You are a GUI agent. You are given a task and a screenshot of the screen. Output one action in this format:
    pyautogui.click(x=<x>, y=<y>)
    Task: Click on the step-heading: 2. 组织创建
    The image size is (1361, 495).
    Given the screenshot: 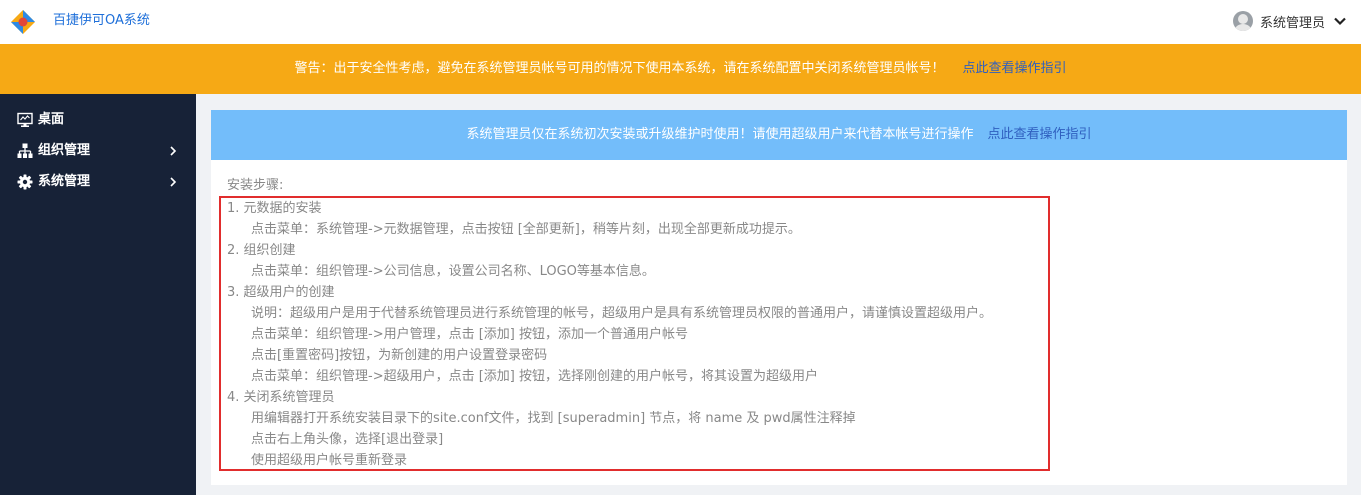 What is the action you would take?
    pyautogui.click(x=261, y=250)
    